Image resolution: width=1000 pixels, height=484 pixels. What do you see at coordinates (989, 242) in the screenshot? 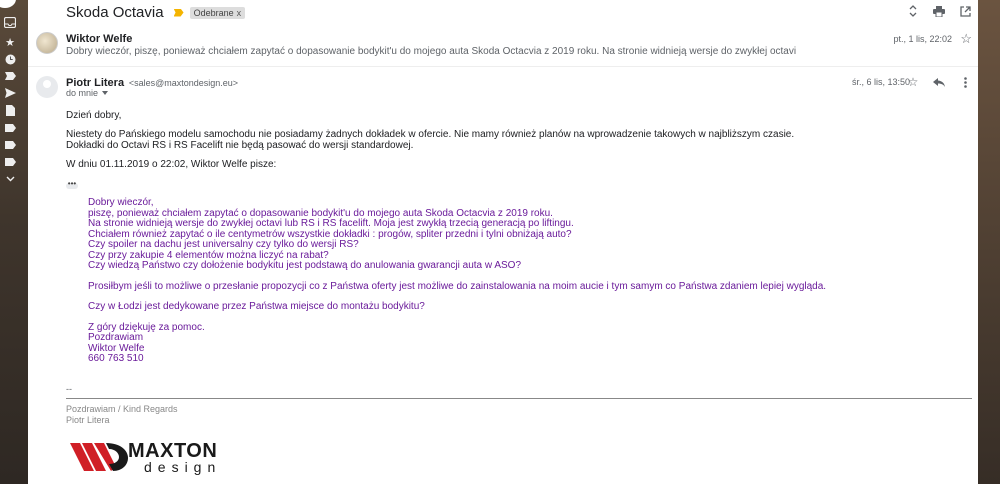
I see `background-strip` at bounding box center [989, 242].